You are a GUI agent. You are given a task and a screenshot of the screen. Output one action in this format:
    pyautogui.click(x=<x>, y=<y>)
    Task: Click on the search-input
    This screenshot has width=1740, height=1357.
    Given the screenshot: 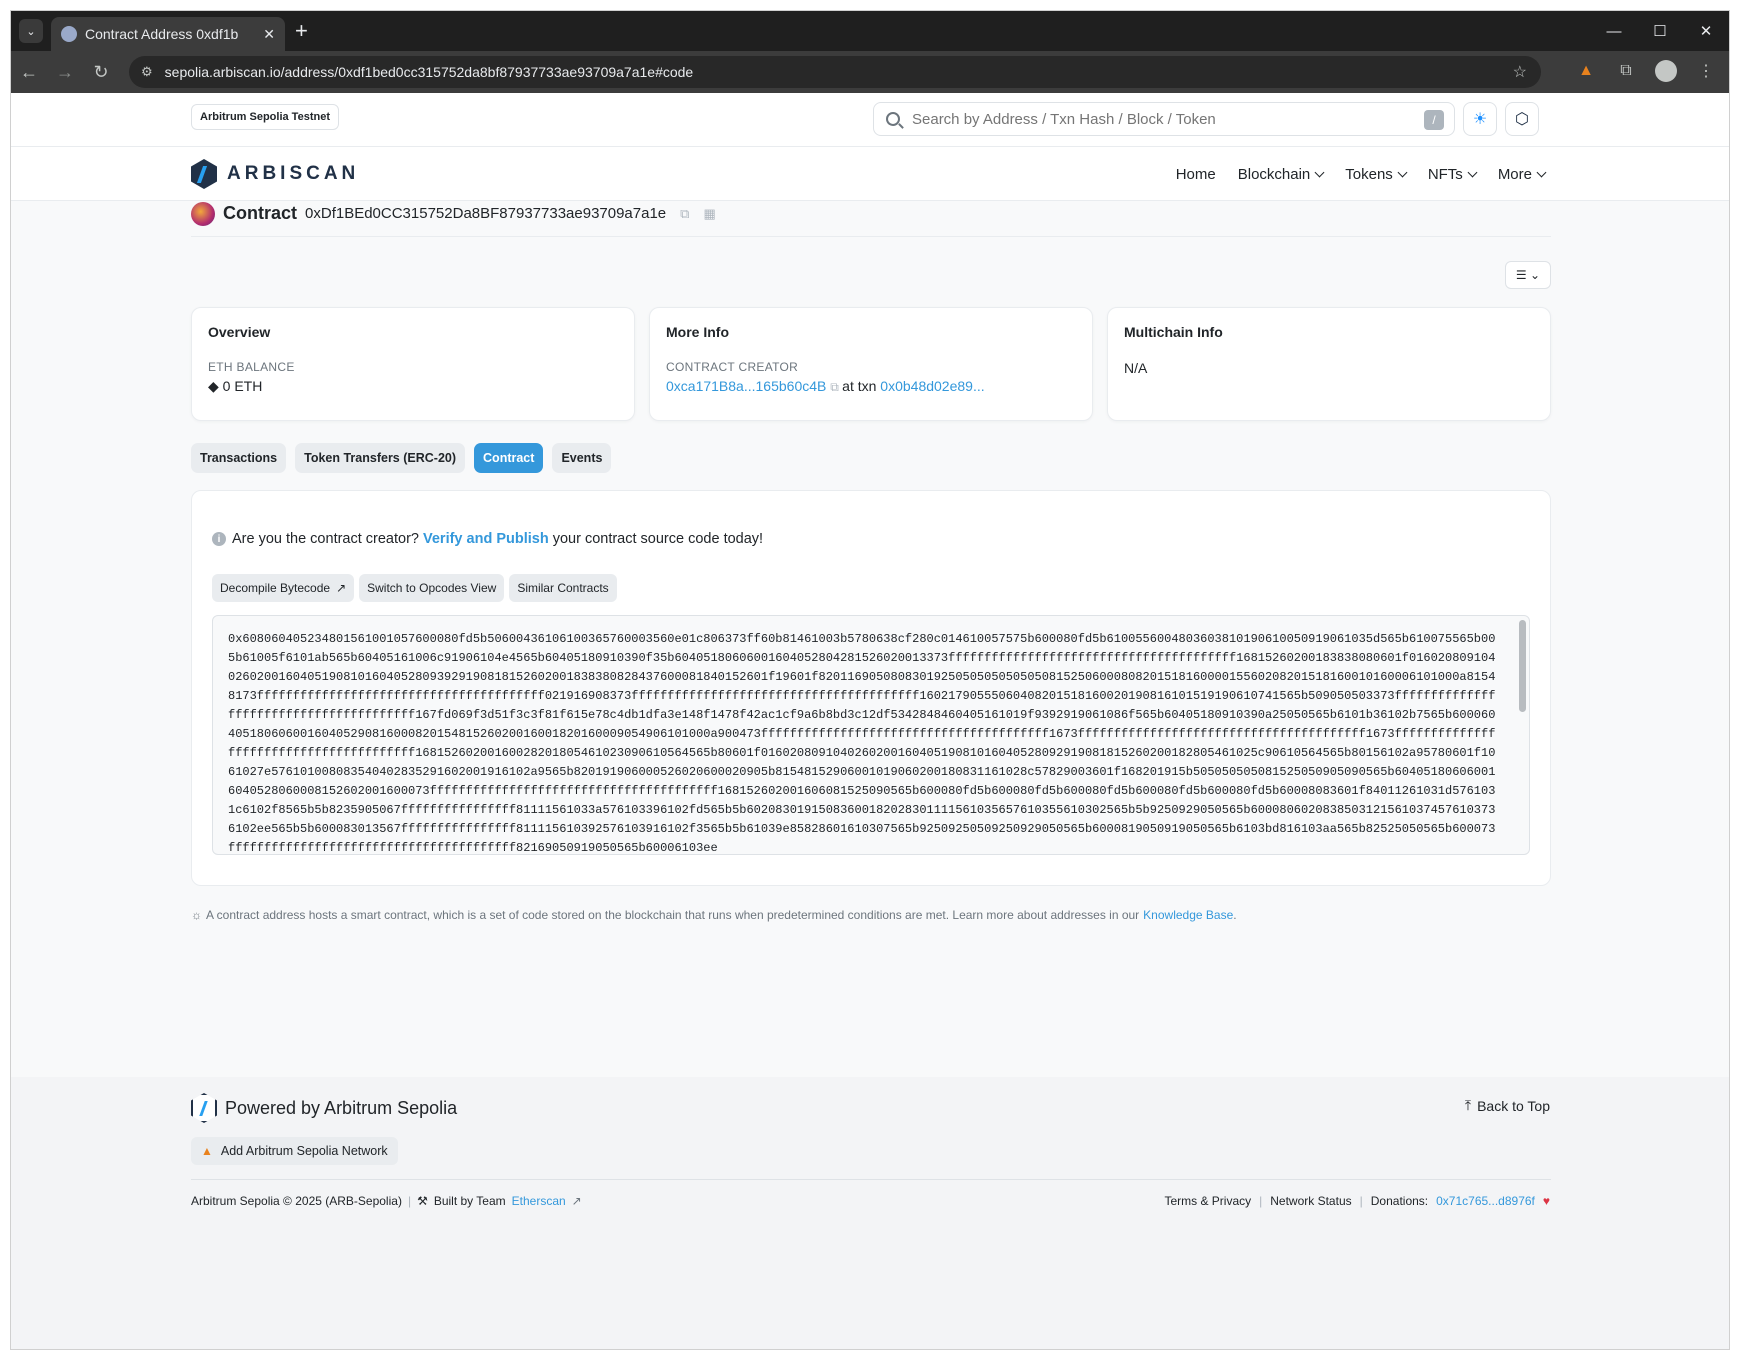 What is the action you would take?
    pyautogui.click(x=1152, y=119)
    